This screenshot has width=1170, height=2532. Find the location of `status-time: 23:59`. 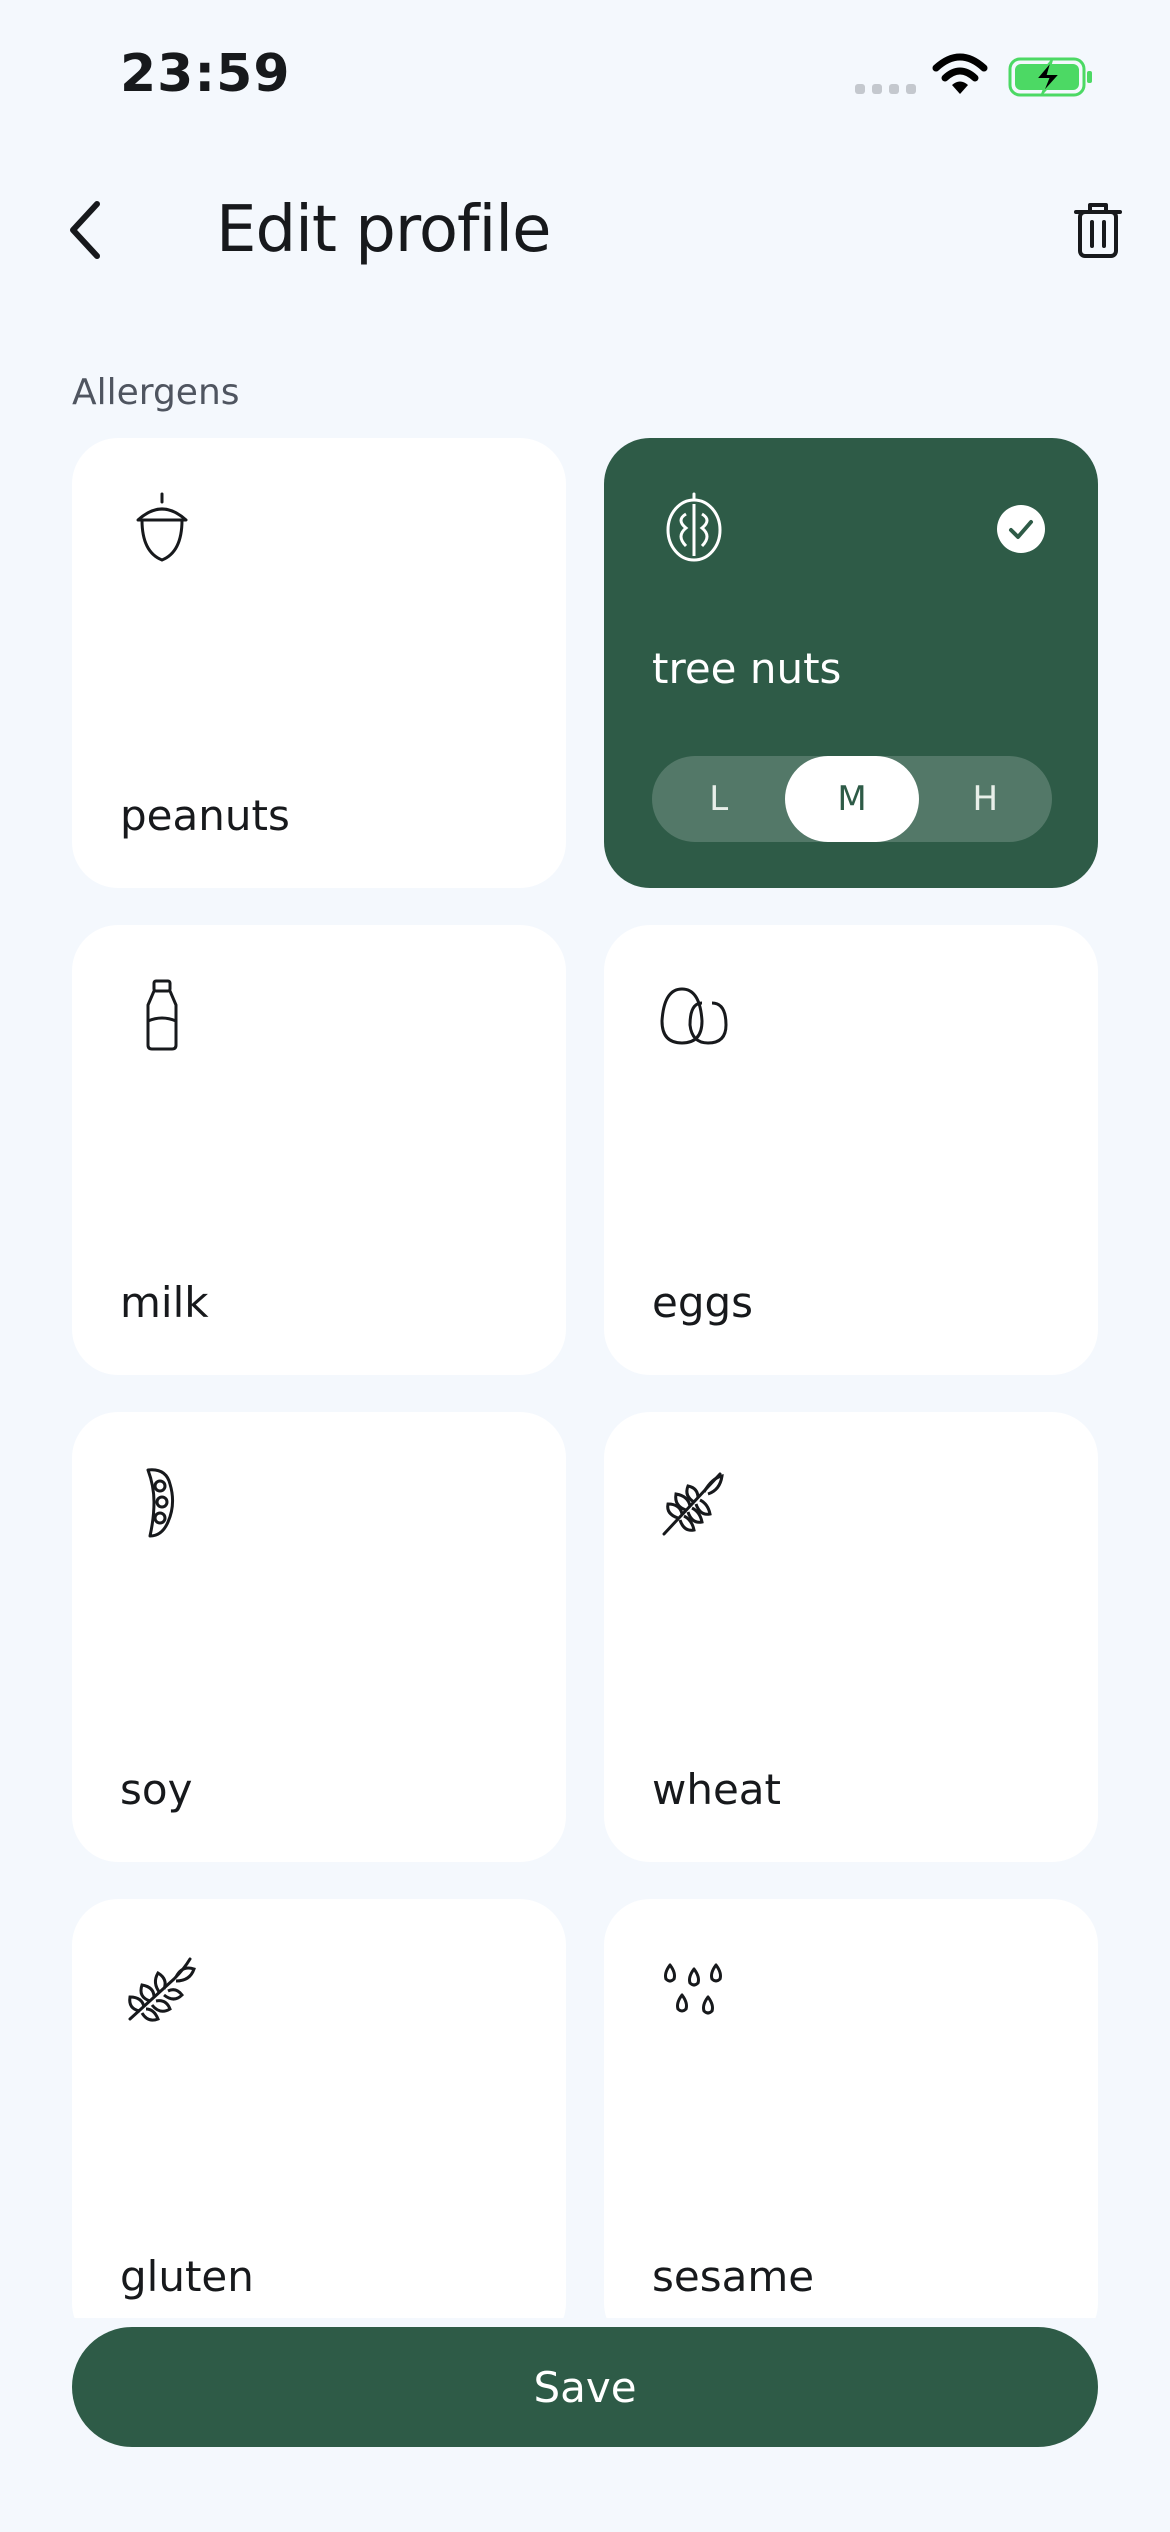

status-time: 23:59 is located at coordinates (205, 74).